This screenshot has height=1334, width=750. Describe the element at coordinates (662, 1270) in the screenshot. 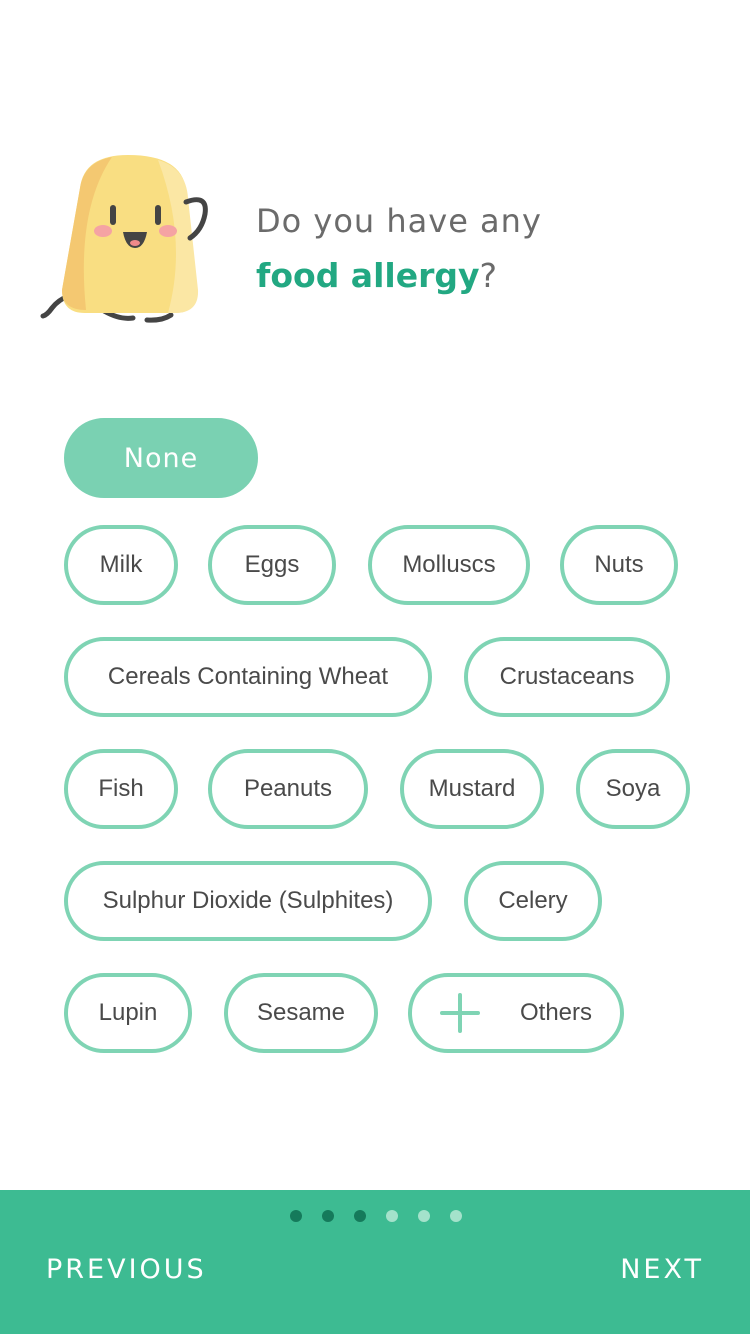

I see `next-button: NEXT` at that location.